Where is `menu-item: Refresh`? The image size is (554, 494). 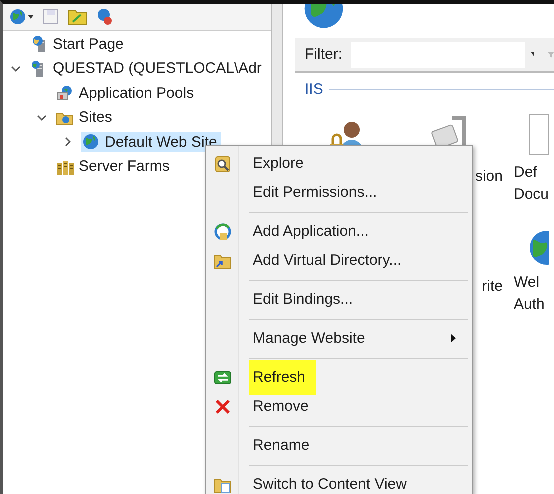 menu-item: Refresh is located at coordinates (282, 377).